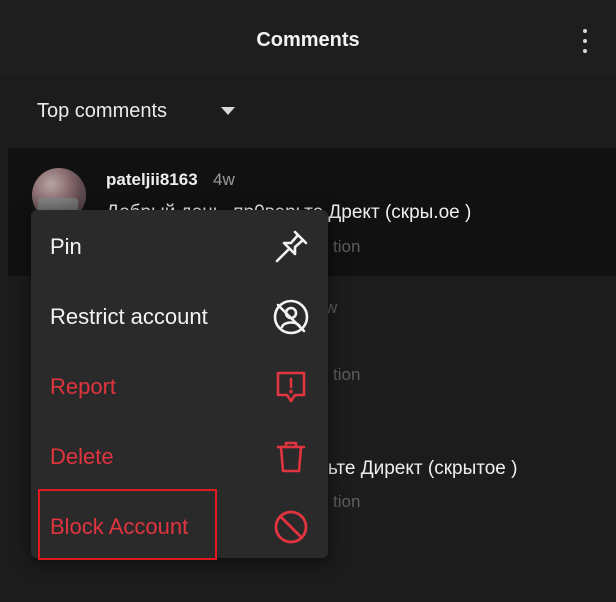 This screenshot has width=616, height=602. What do you see at coordinates (228, 111) in the screenshot?
I see `caret-down-icon` at bounding box center [228, 111].